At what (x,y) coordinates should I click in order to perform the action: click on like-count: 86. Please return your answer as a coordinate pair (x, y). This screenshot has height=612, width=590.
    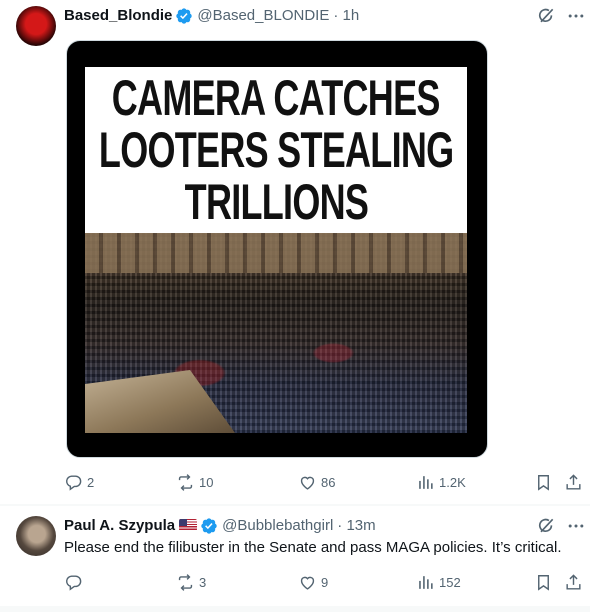
    Looking at the image, I should click on (328, 482).